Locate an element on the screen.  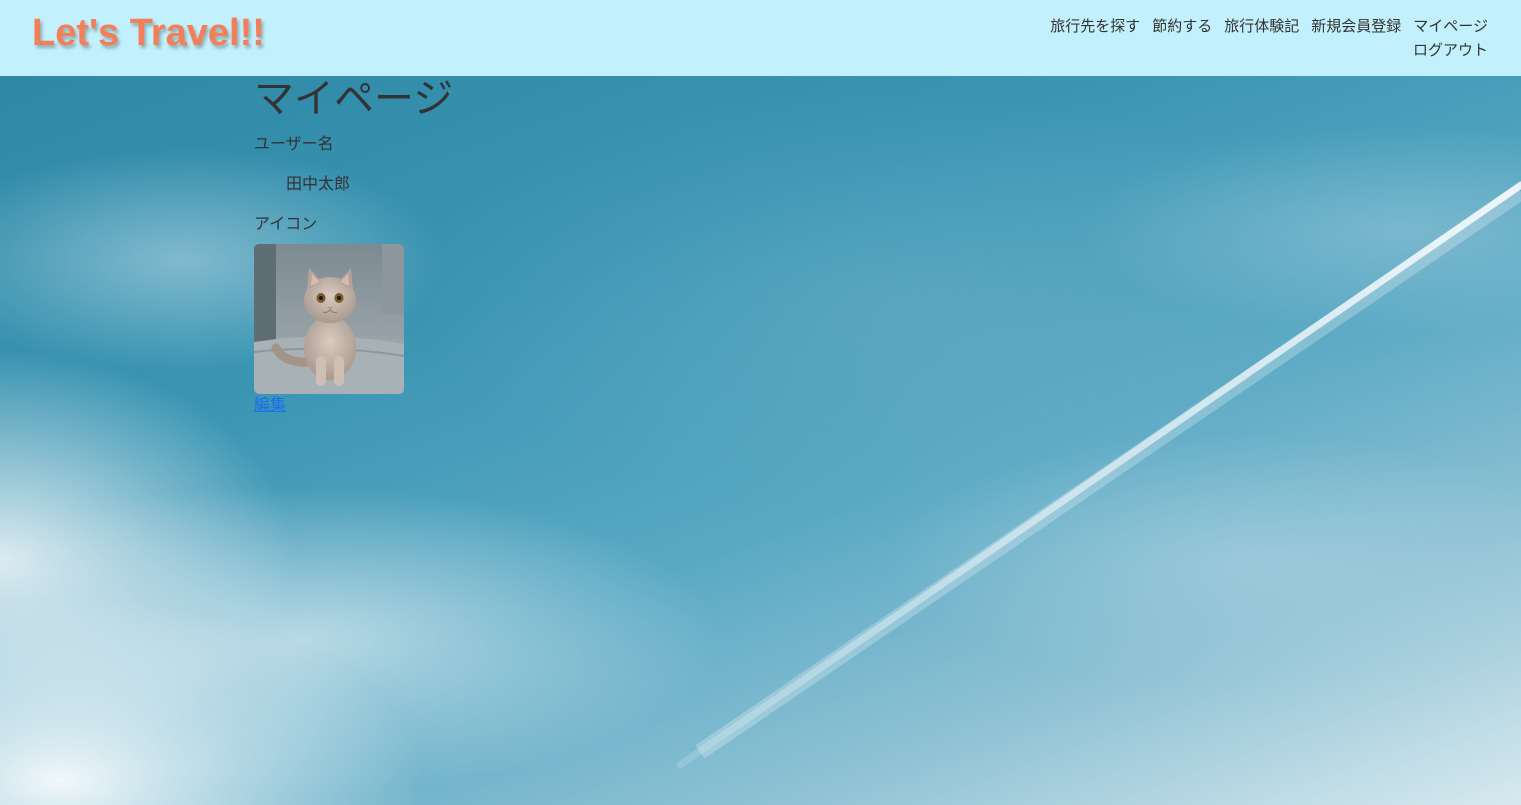
page-title: マイページ is located at coordinates (354, 99).